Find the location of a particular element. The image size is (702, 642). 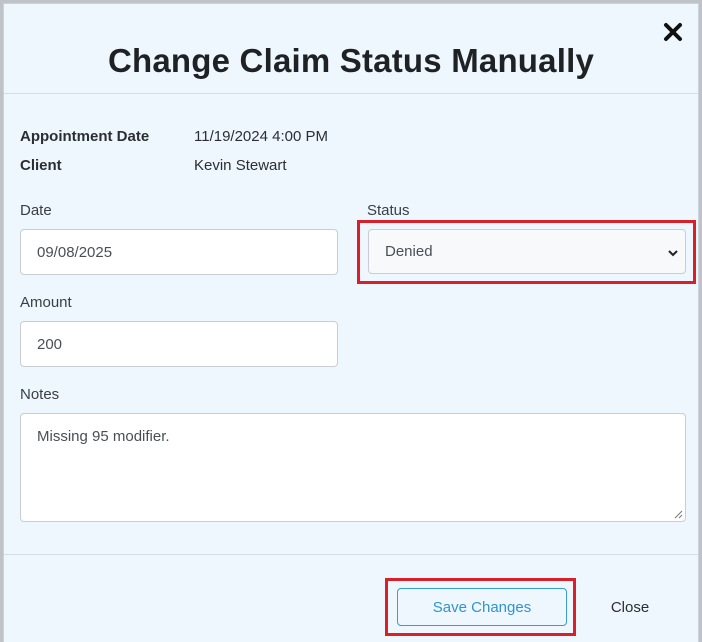

amount-input: 200 is located at coordinates (179, 344).